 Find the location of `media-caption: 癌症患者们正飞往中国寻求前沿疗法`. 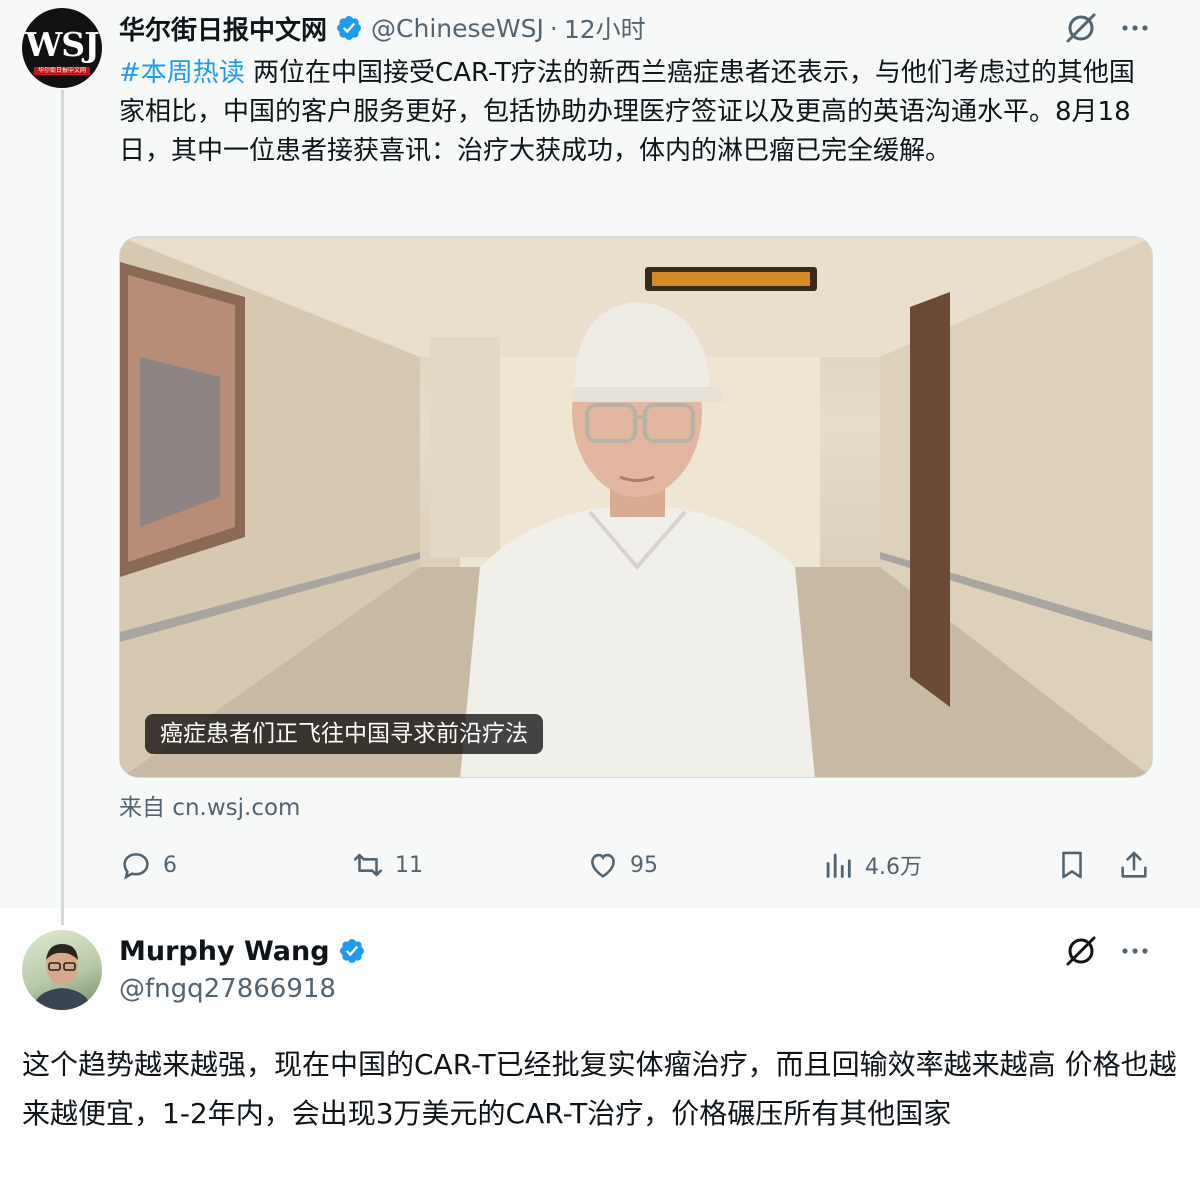

media-caption: 癌症患者们正飞往中国寻求前沿疗法 is located at coordinates (344, 734).